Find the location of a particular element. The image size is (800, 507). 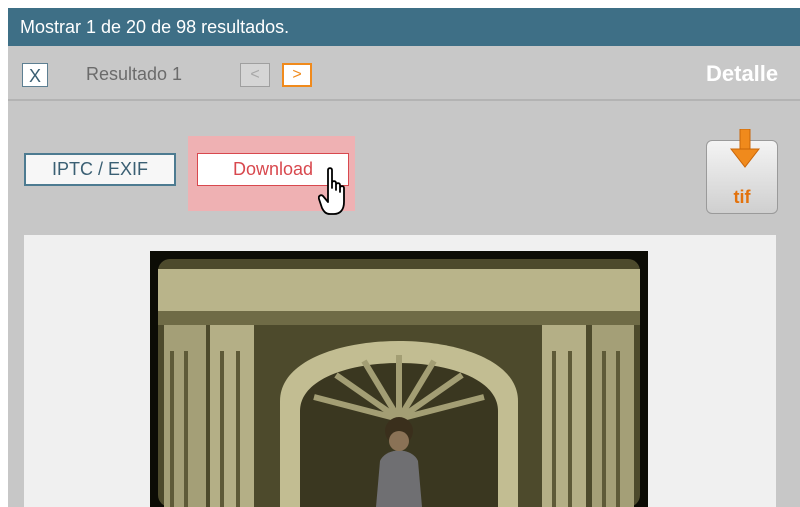

next-result-button: > is located at coordinates (297, 75).